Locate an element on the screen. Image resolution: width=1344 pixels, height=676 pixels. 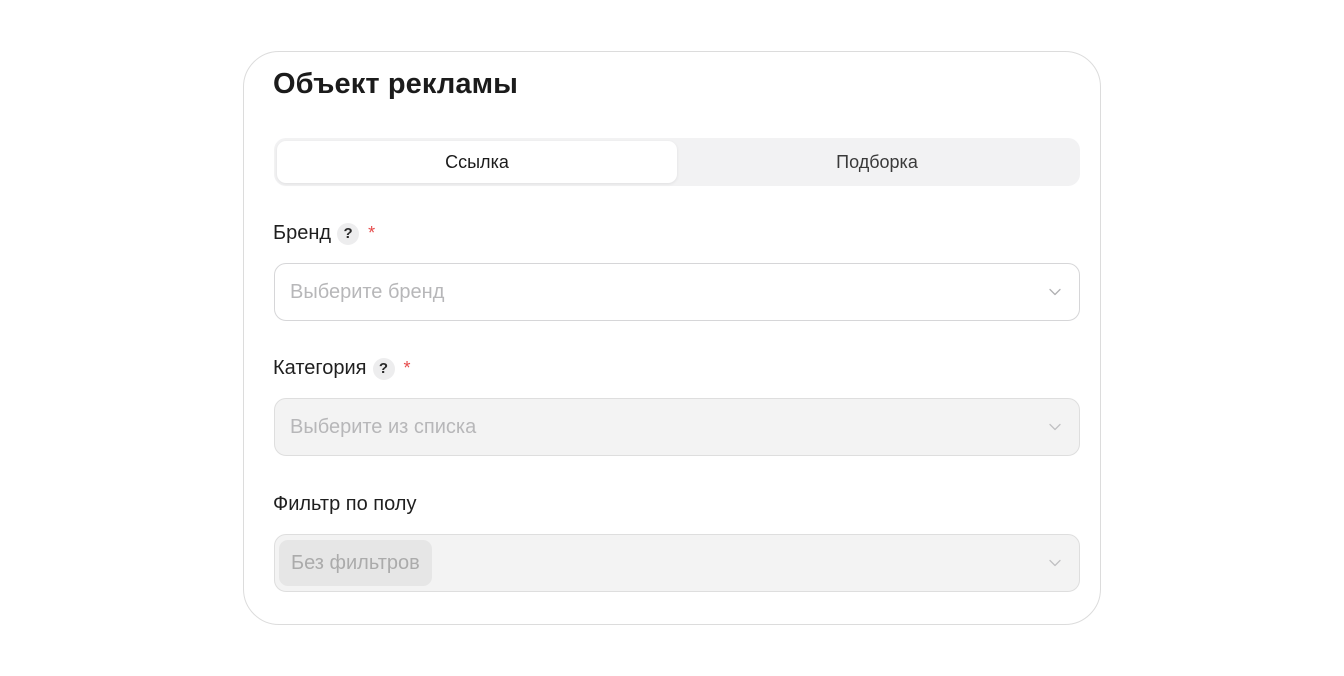
category-required-mark: * is located at coordinates (407, 368).